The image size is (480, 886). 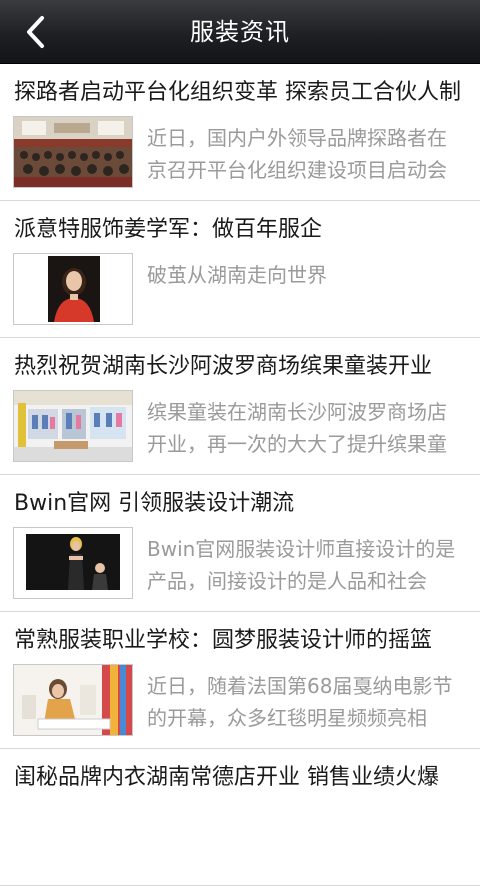 What do you see at coordinates (73, 426) in the screenshot?
I see `store-interior-thumbnail` at bounding box center [73, 426].